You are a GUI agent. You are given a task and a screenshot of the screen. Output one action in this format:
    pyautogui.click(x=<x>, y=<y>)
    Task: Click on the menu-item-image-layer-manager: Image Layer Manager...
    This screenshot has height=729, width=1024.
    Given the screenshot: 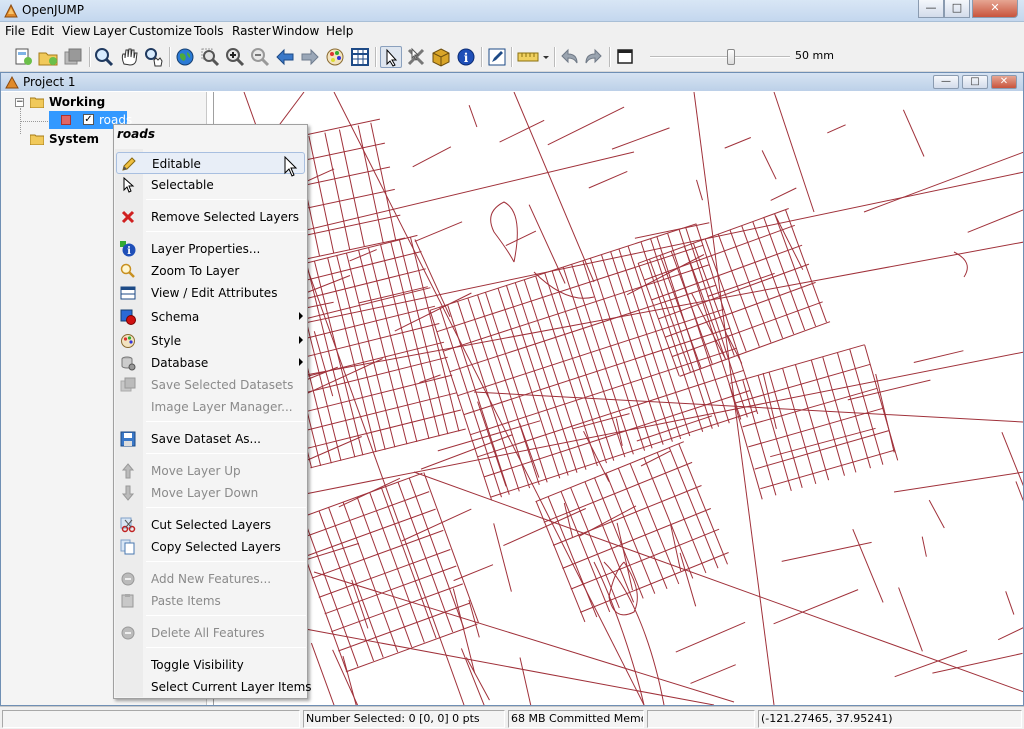 What is the action you would take?
    pyautogui.click(x=210, y=407)
    